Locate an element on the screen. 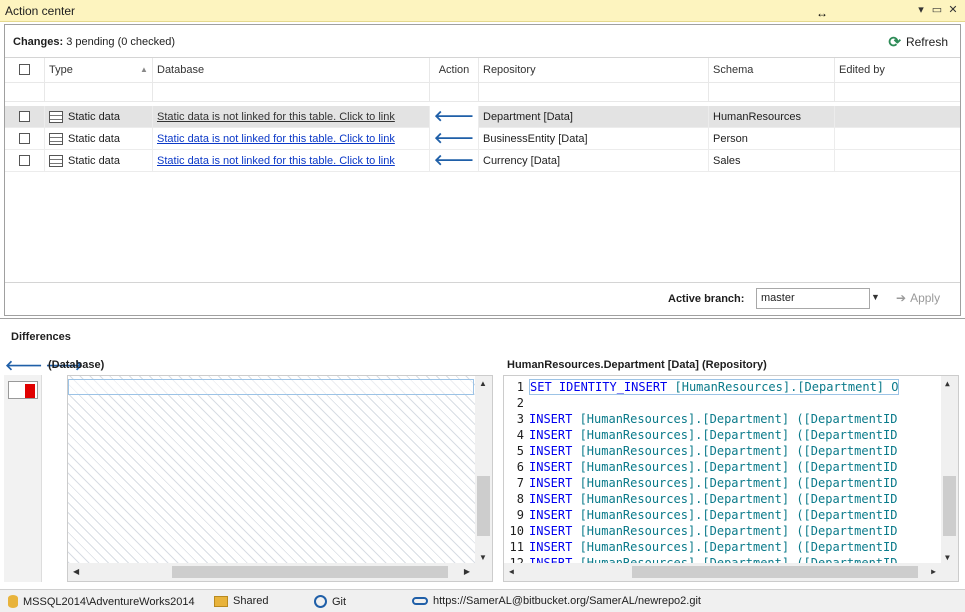 This screenshot has width=965, height=612. filter-schema is located at coordinates (772, 92).